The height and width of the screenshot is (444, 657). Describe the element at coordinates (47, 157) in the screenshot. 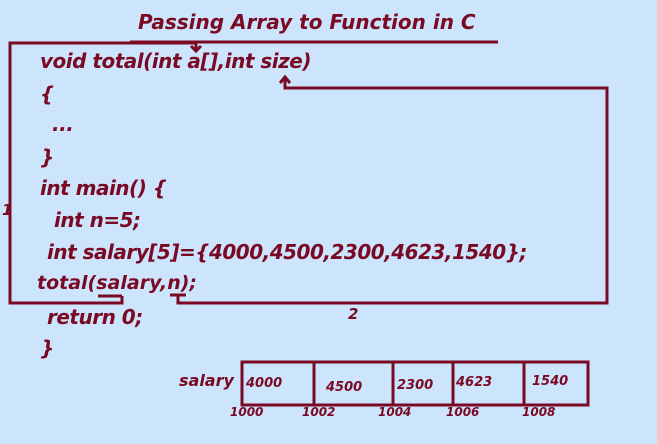

I see `code-line-close-brace: }` at that location.